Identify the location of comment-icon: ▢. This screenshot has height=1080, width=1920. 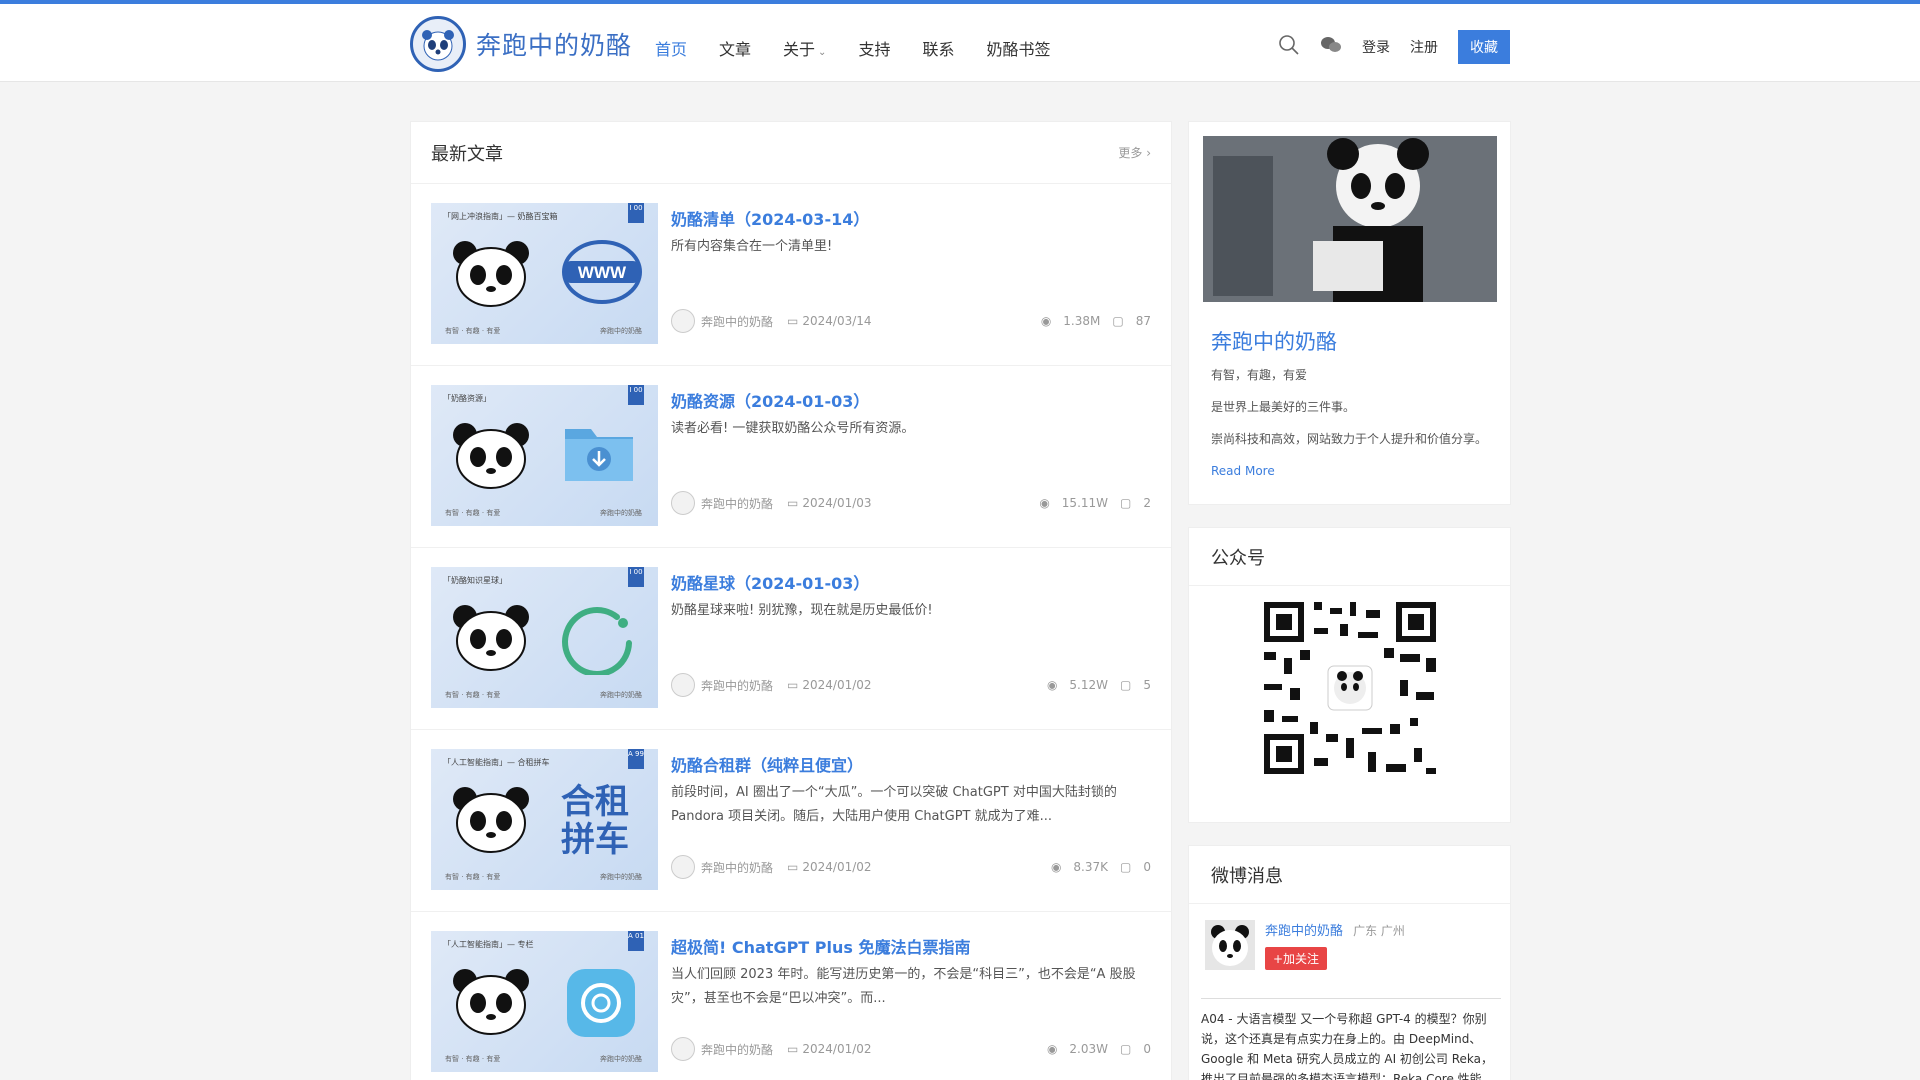
(1118, 321).